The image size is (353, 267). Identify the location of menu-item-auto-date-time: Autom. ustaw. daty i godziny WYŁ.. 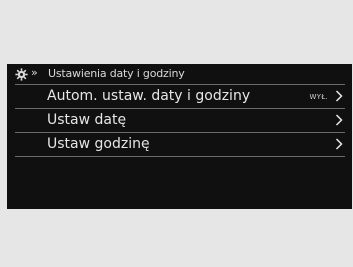
(180, 96).